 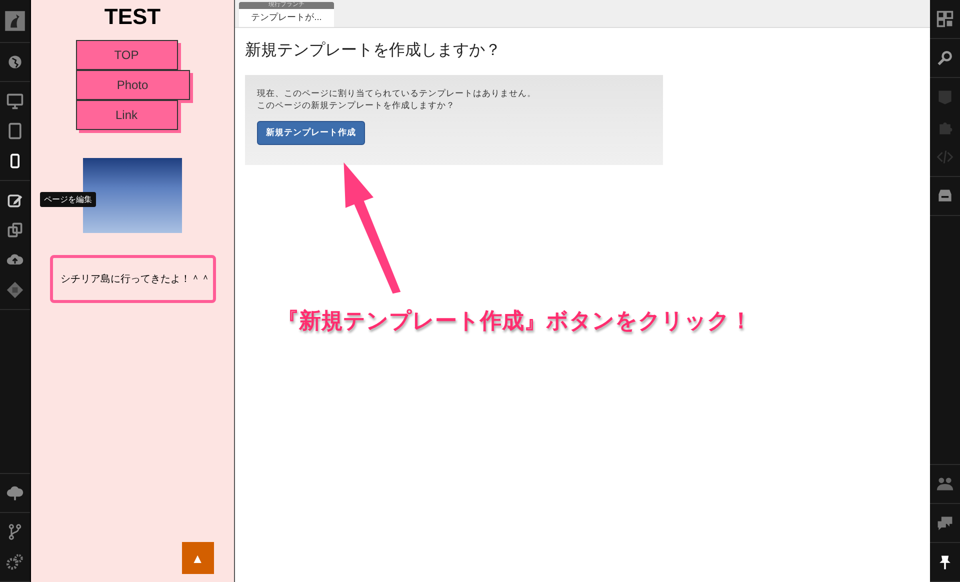 I want to click on logo-icon, so click(x=15, y=21).